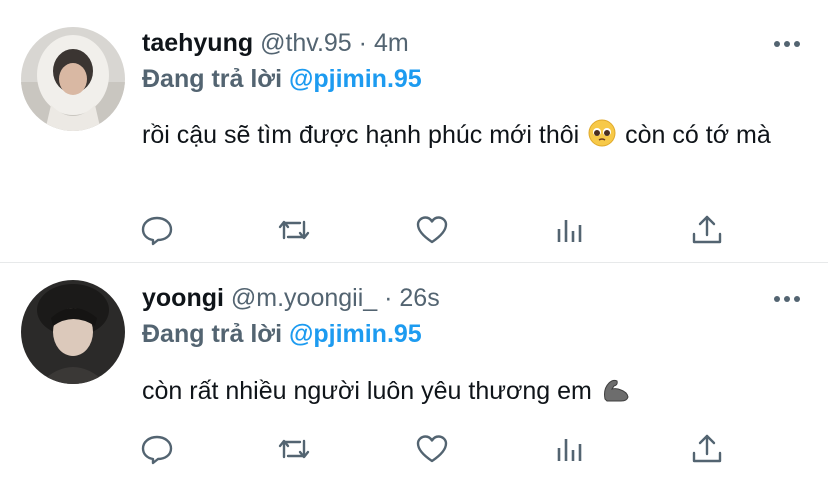 Image resolution: width=828 pixels, height=478 pixels. I want to click on tweet-header: taehyung @thv.95 · 4m, so click(275, 43).